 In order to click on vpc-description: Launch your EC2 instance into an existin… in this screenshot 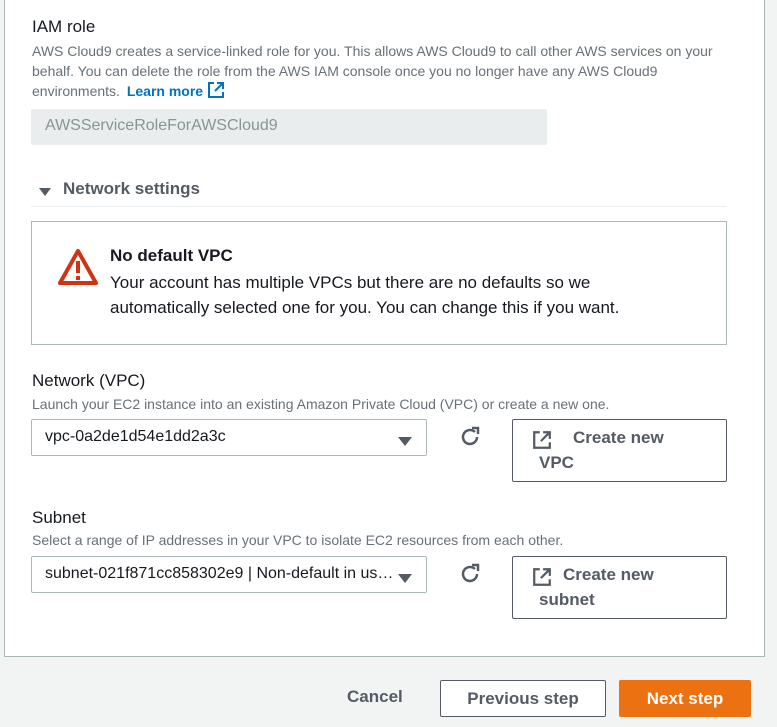, I will do `click(321, 404)`.